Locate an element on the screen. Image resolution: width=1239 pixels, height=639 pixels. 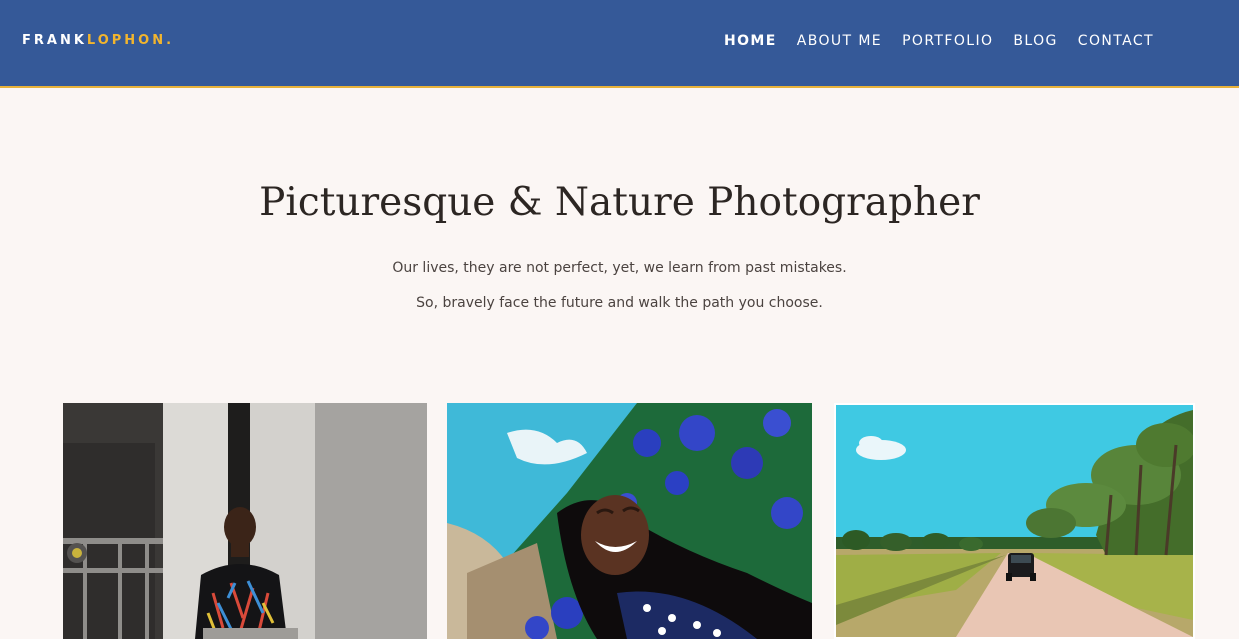
nav-blog: BLOG is located at coordinates (1035, 41).